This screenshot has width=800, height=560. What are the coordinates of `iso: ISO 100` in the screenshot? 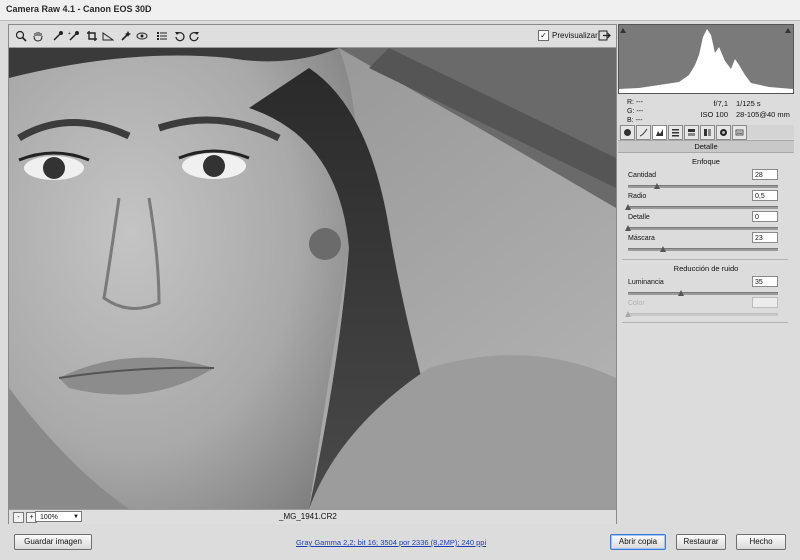 It's located at (714, 114).